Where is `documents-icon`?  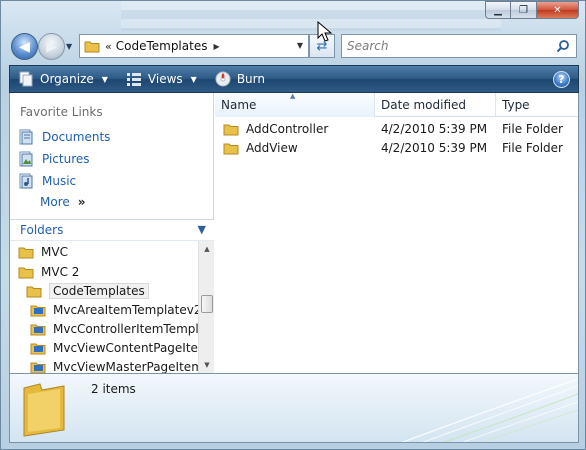 documents-icon is located at coordinates (26, 137).